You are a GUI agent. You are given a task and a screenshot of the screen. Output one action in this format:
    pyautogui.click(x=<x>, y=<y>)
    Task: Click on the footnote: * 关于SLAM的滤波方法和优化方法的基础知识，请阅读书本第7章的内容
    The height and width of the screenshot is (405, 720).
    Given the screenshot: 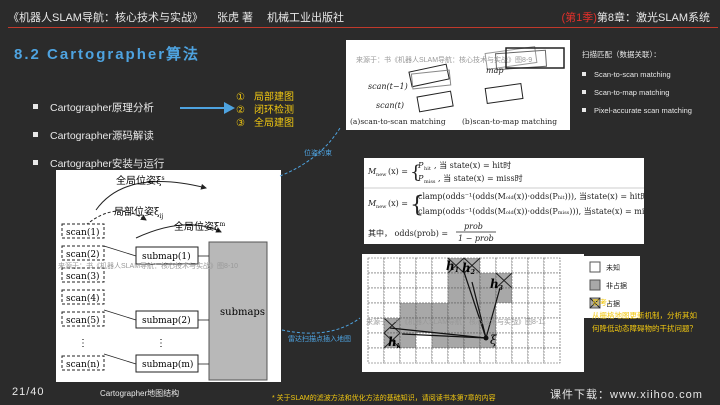 What is the action you would take?
    pyautogui.click(x=384, y=398)
    